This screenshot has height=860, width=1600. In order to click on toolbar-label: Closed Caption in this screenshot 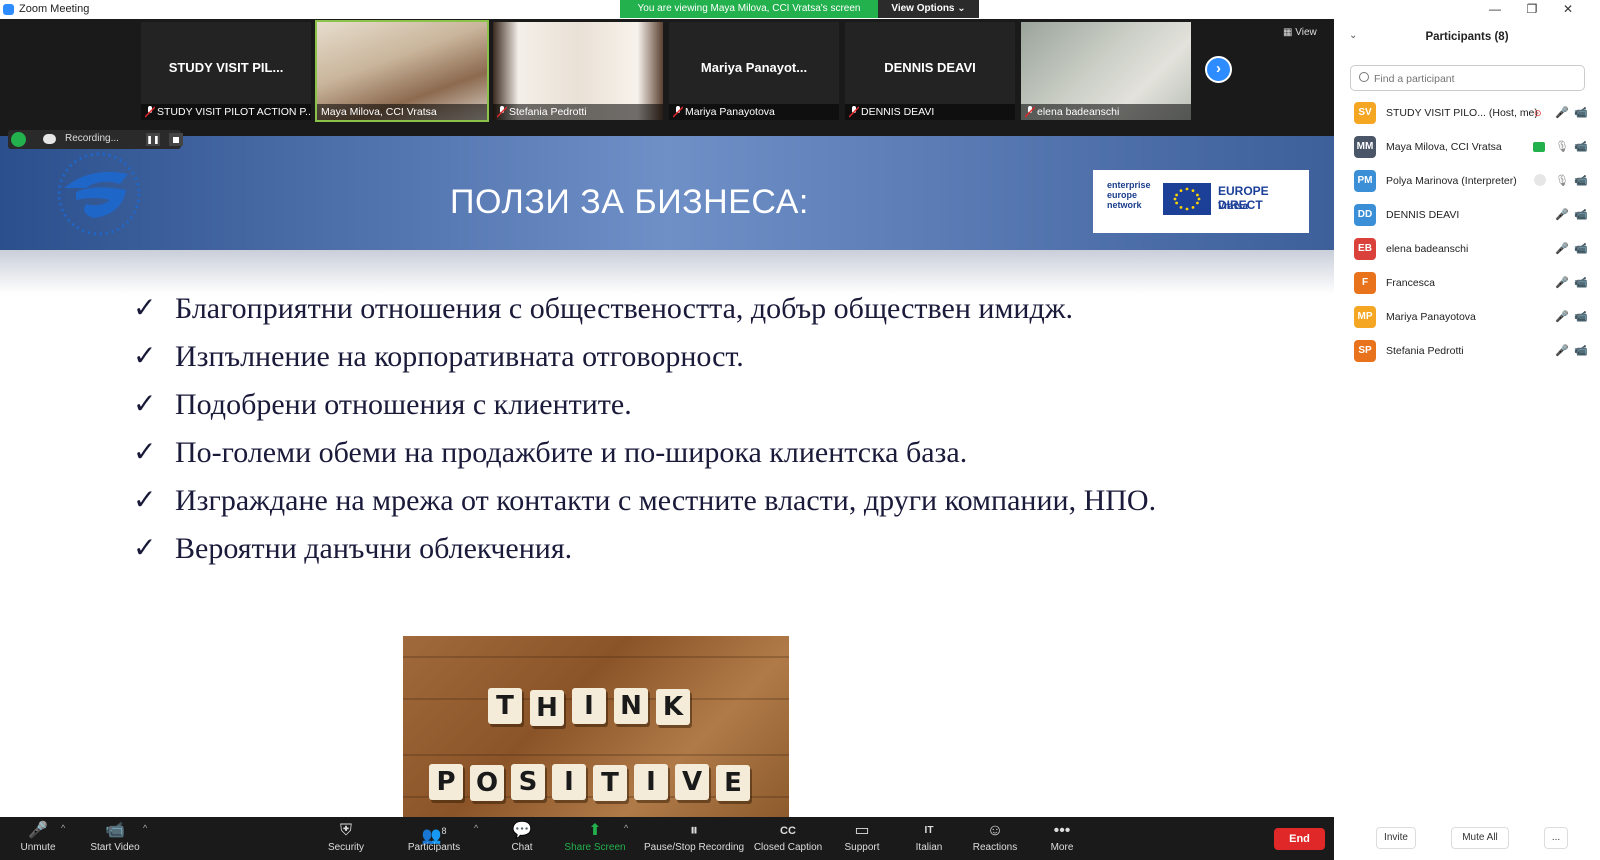, I will do `click(788, 847)`.